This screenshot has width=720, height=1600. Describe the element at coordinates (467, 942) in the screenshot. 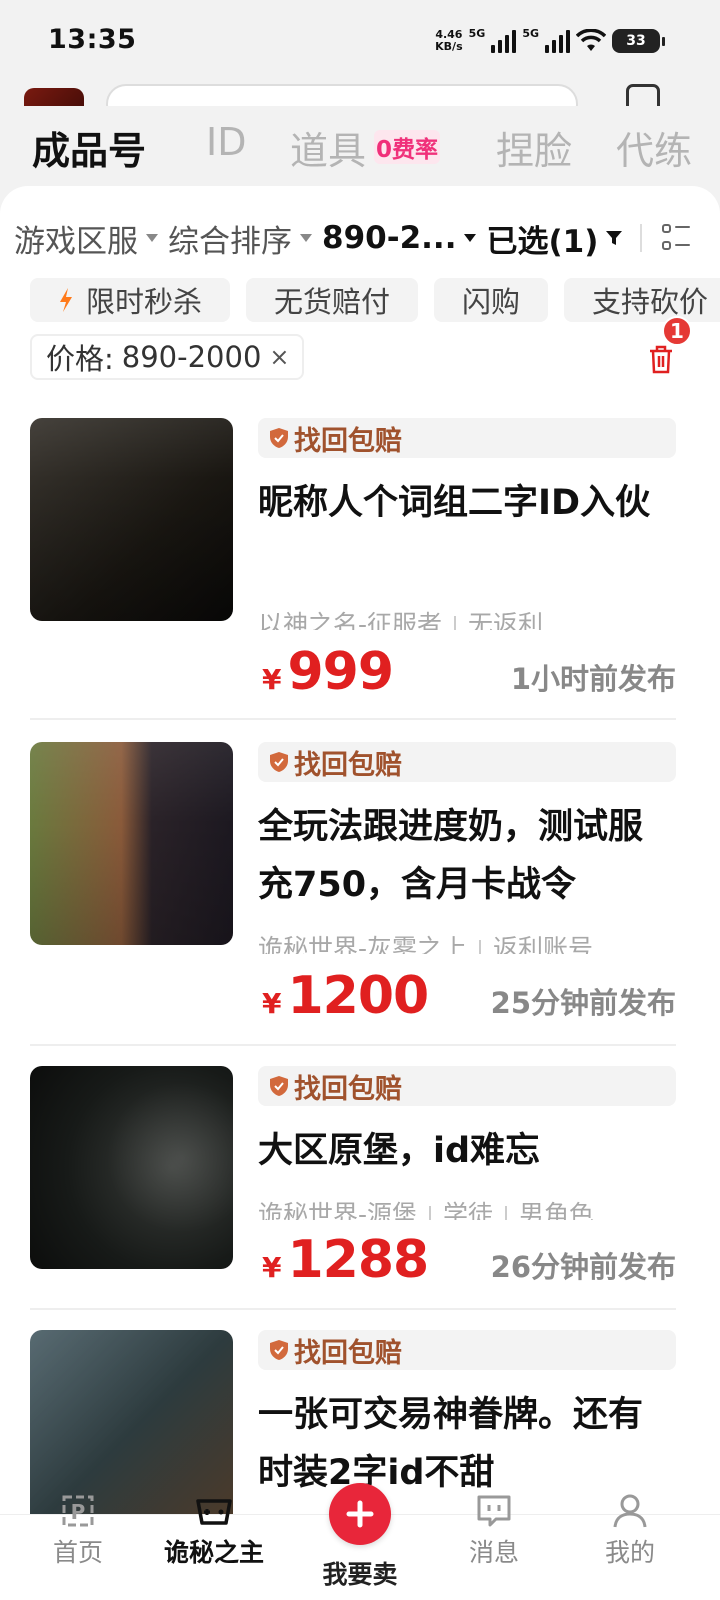

I see `listing-meta: 诡秘世界-灰雾之上 返利账号` at that location.